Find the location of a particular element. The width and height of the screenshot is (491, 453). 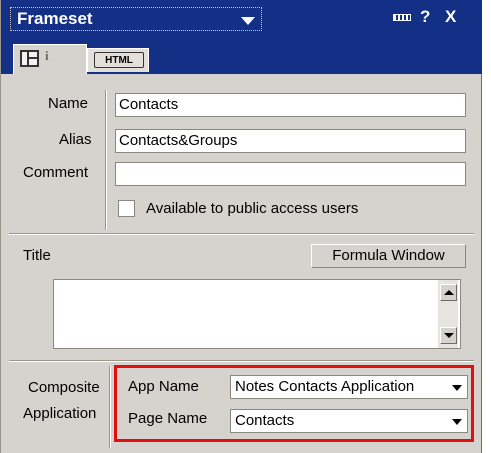

comment-label: Comment is located at coordinates (56, 172).